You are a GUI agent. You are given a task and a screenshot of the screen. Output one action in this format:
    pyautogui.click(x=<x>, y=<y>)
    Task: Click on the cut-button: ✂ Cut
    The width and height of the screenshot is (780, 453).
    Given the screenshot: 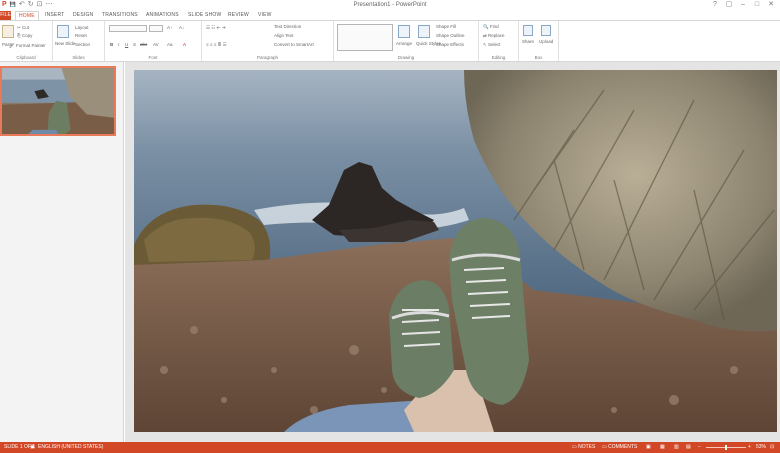 What is the action you would take?
    pyautogui.click(x=23, y=28)
    